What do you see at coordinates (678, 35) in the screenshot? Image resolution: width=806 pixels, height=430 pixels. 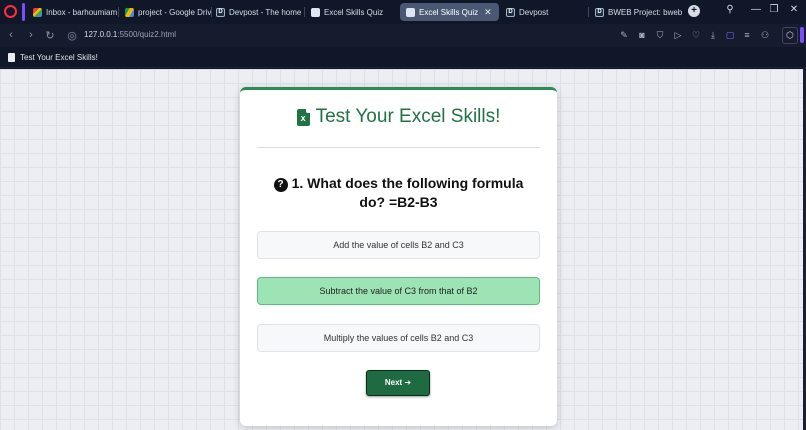 I see `play-icon: ▷` at bounding box center [678, 35].